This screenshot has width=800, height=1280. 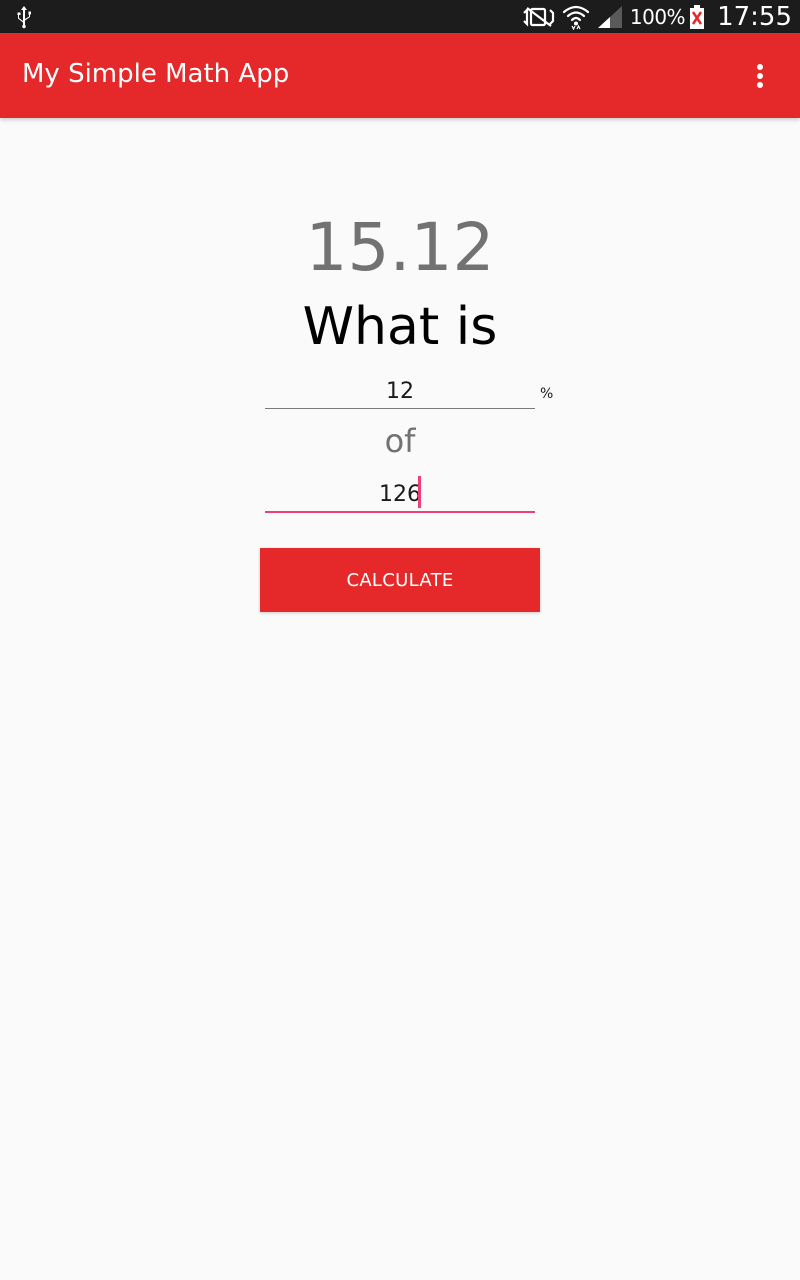 What do you see at coordinates (400, 247) in the screenshot?
I see `result-value: 15.12` at bounding box center [400, 247].